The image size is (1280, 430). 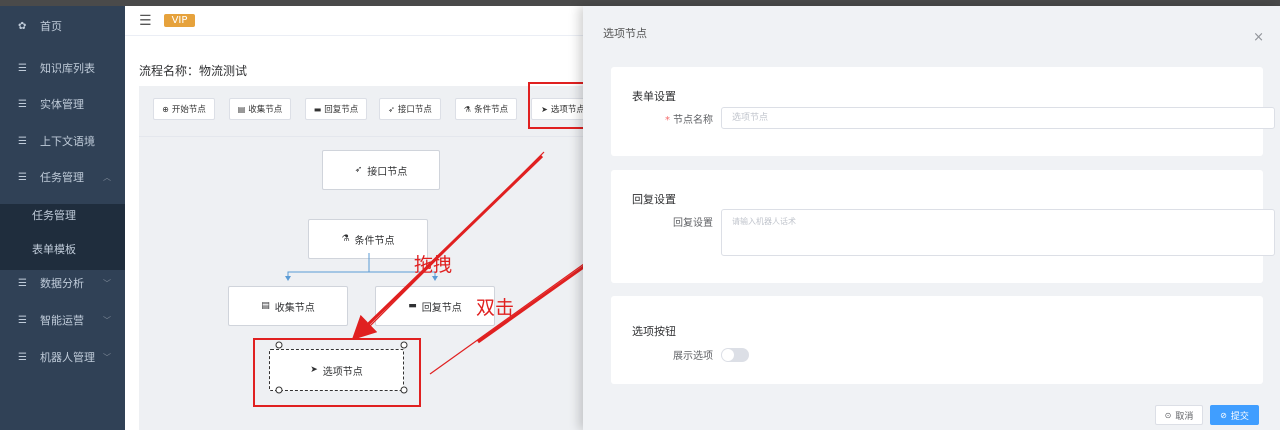 What do you see at coordinates (22, 26) in the screenshot?
I see `dashboard-icon: ✿` at bounding box center [22, 26].